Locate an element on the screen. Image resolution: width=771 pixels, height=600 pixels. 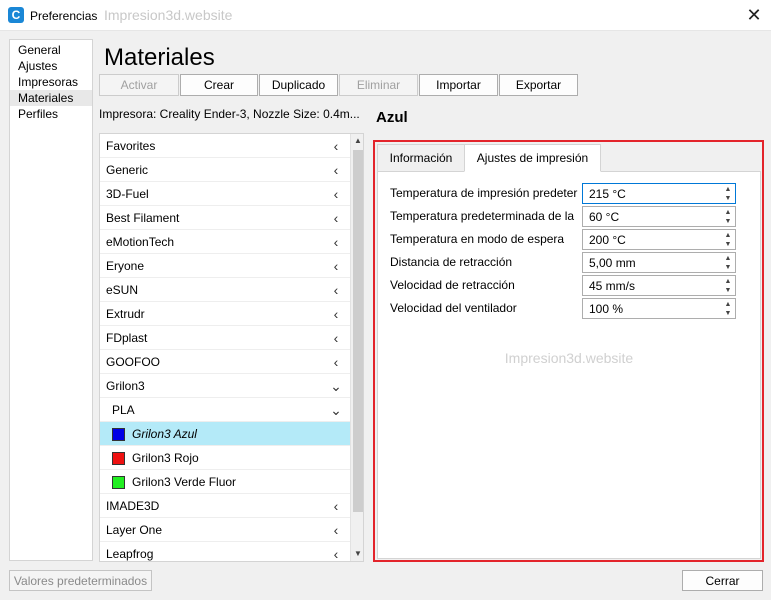
material-label: Grilon3 Verde Fluor is located at coordinates (184, 482).